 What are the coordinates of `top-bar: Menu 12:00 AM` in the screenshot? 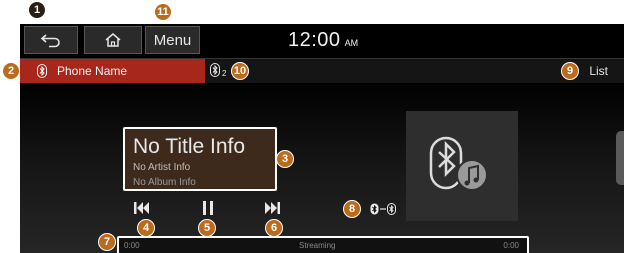 It's located at (322, 40).